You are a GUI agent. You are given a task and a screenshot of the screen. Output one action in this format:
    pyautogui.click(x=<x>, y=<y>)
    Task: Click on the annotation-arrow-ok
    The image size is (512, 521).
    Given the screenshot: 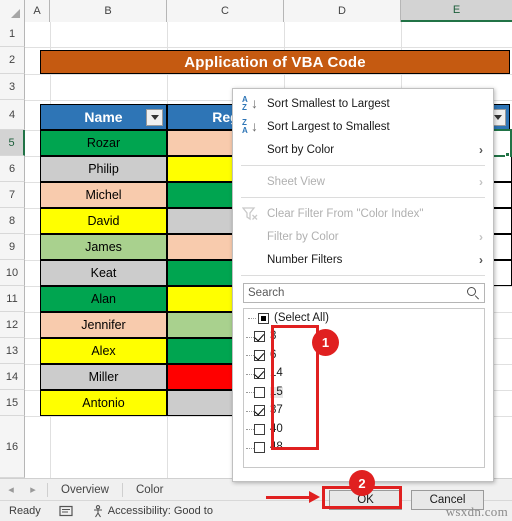 What is the action you would take?
    pyautogui.click(x=293, y=497)
    